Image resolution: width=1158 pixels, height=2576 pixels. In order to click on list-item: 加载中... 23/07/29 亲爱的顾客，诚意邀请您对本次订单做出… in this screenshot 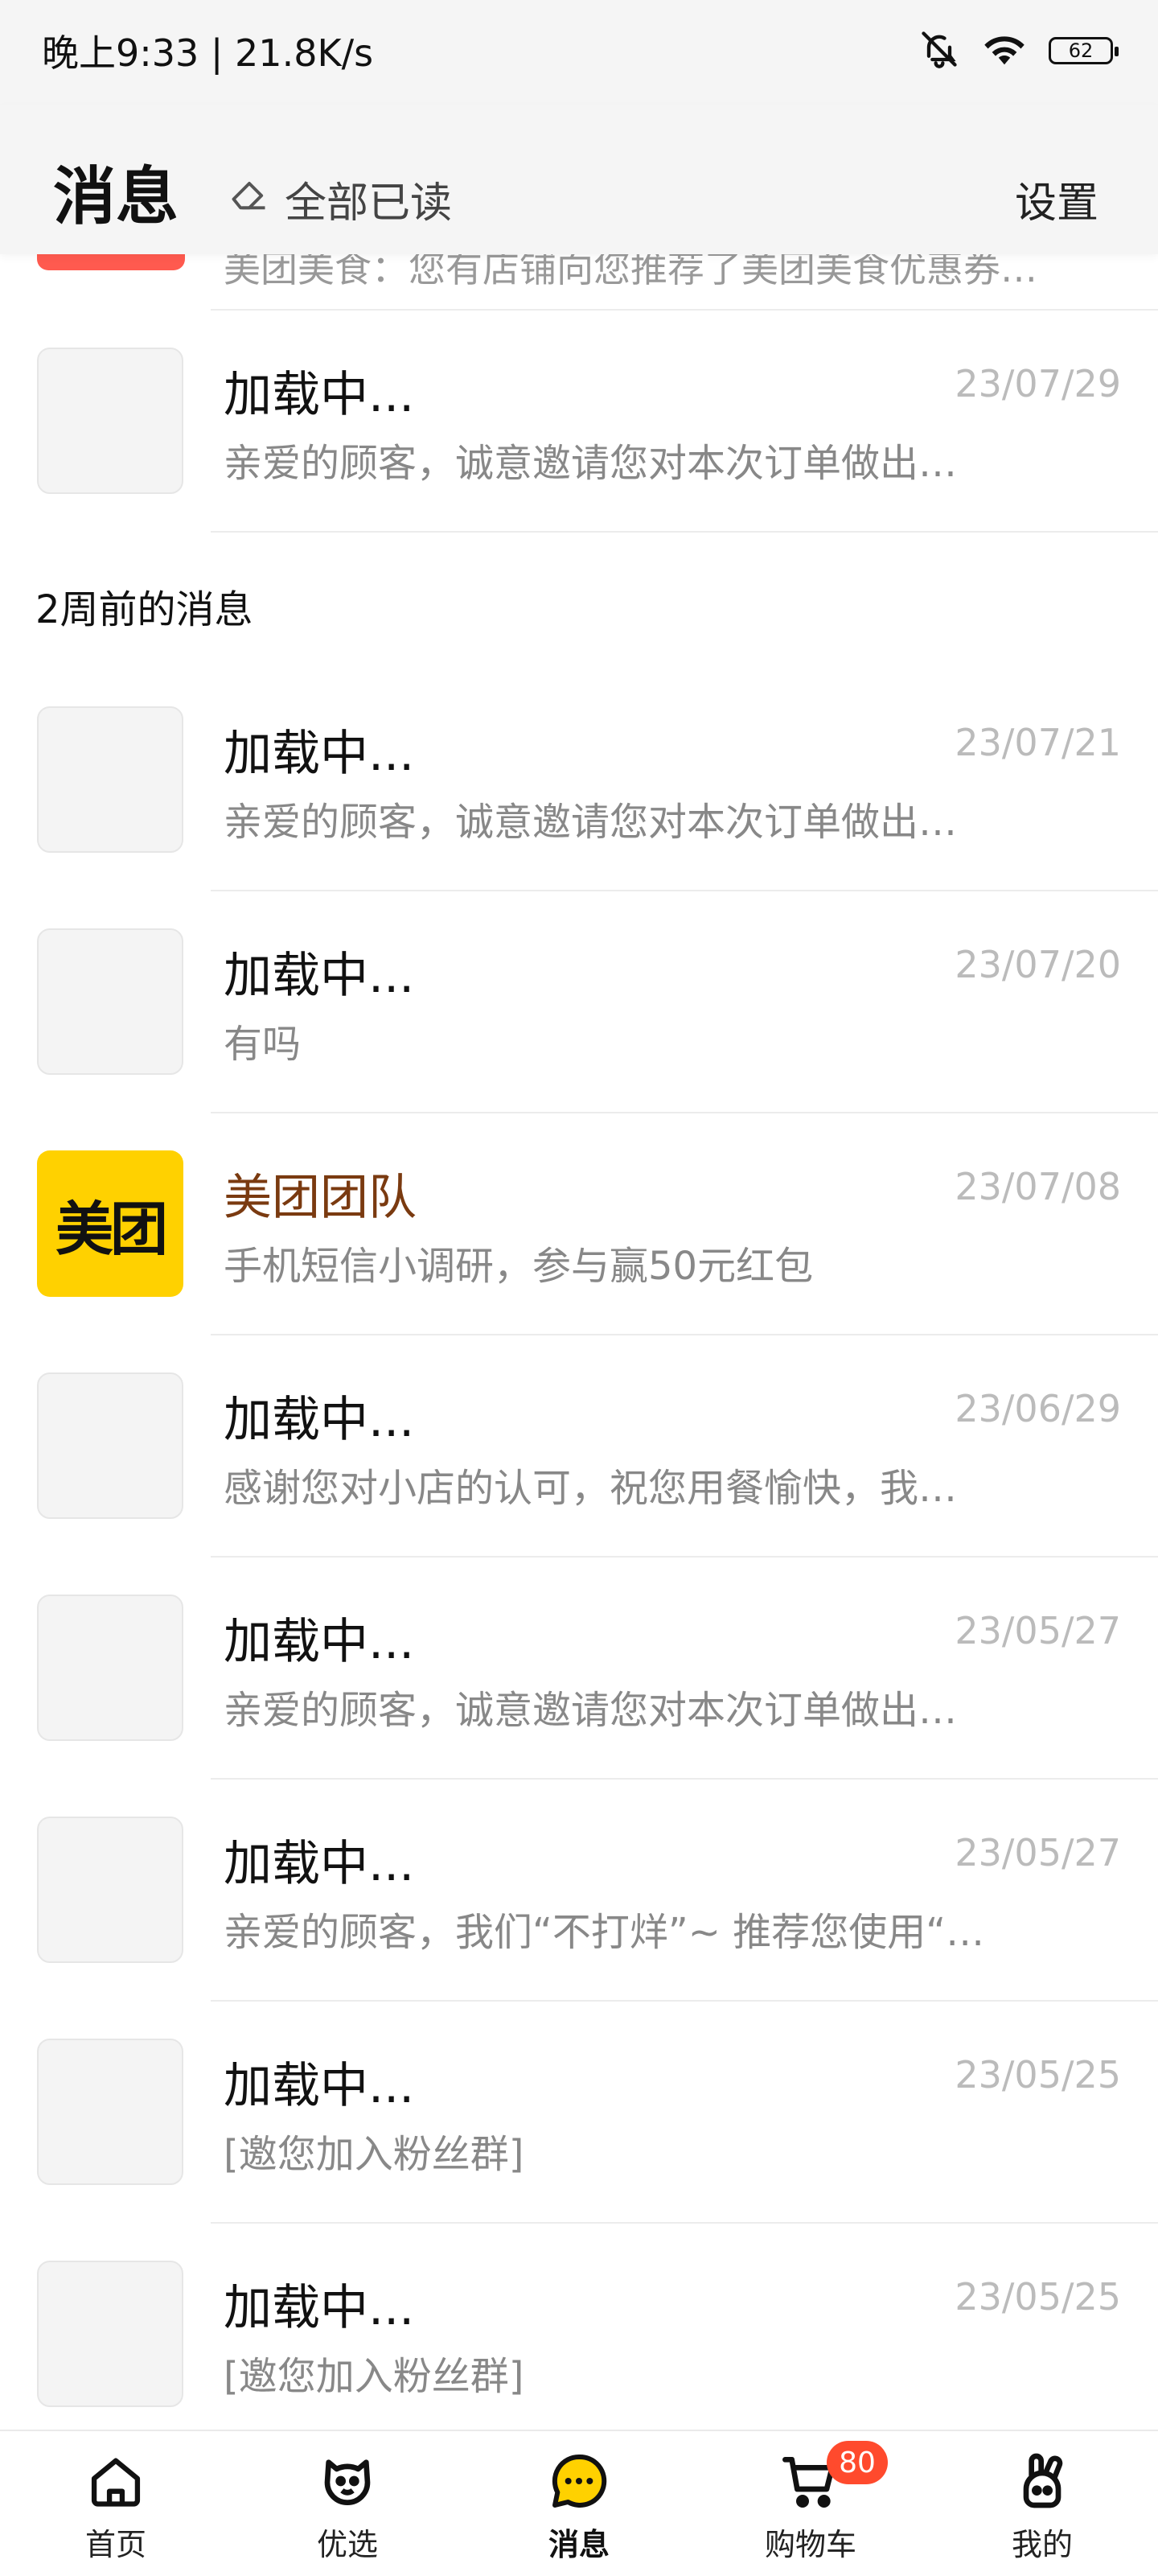, I will do `click(579, 421)`.